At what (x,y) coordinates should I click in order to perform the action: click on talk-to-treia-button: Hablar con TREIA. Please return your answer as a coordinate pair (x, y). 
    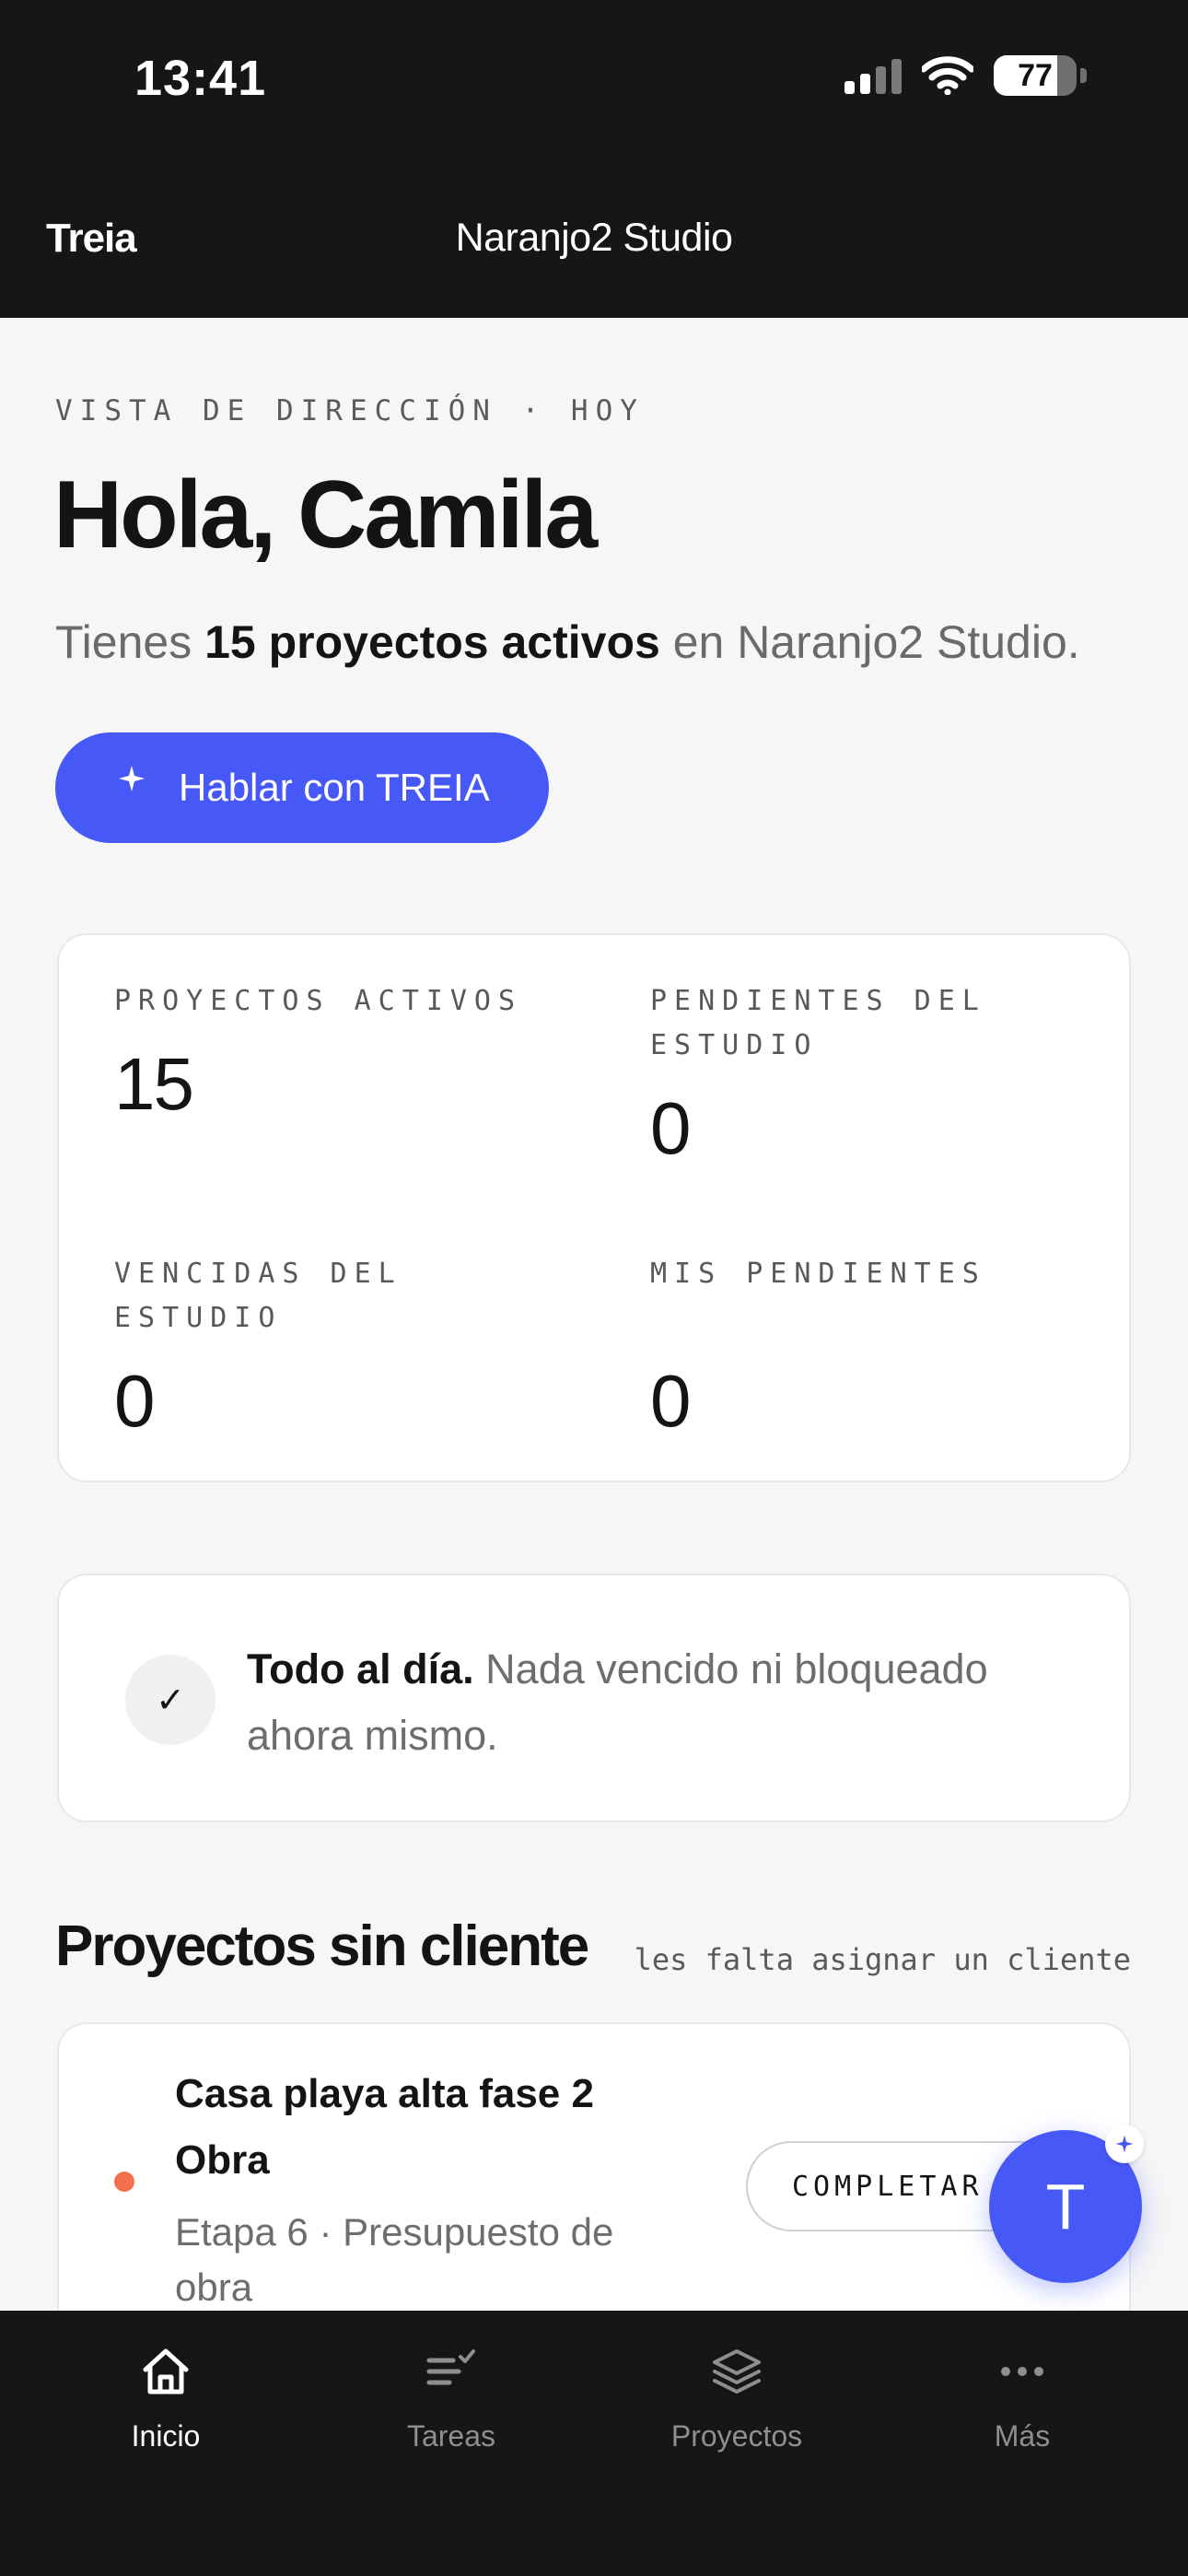
    Looking at the image, I should click on (302, 787).